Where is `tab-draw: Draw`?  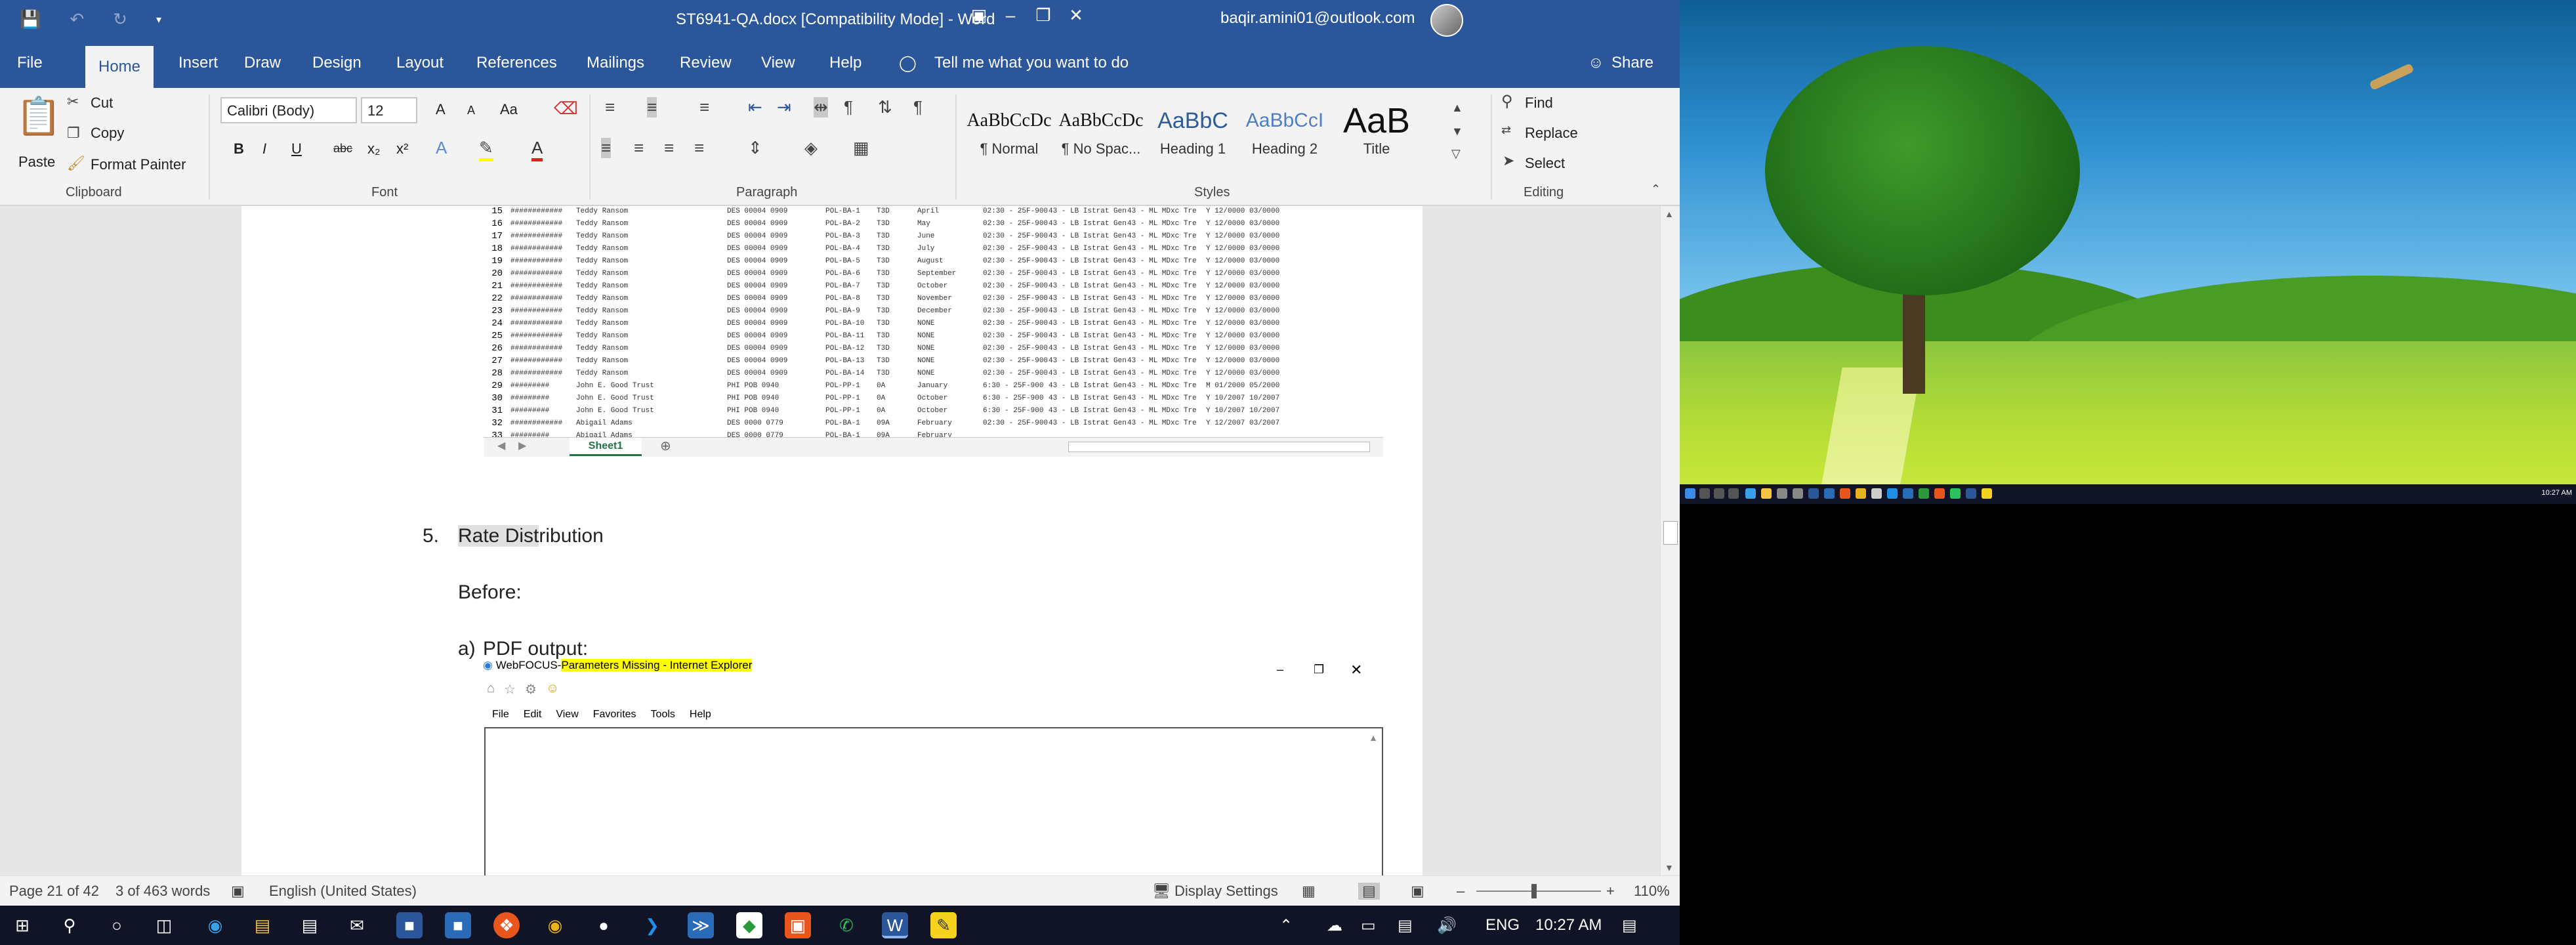
tab-draw: Draw is located at coordinates (262, 63).